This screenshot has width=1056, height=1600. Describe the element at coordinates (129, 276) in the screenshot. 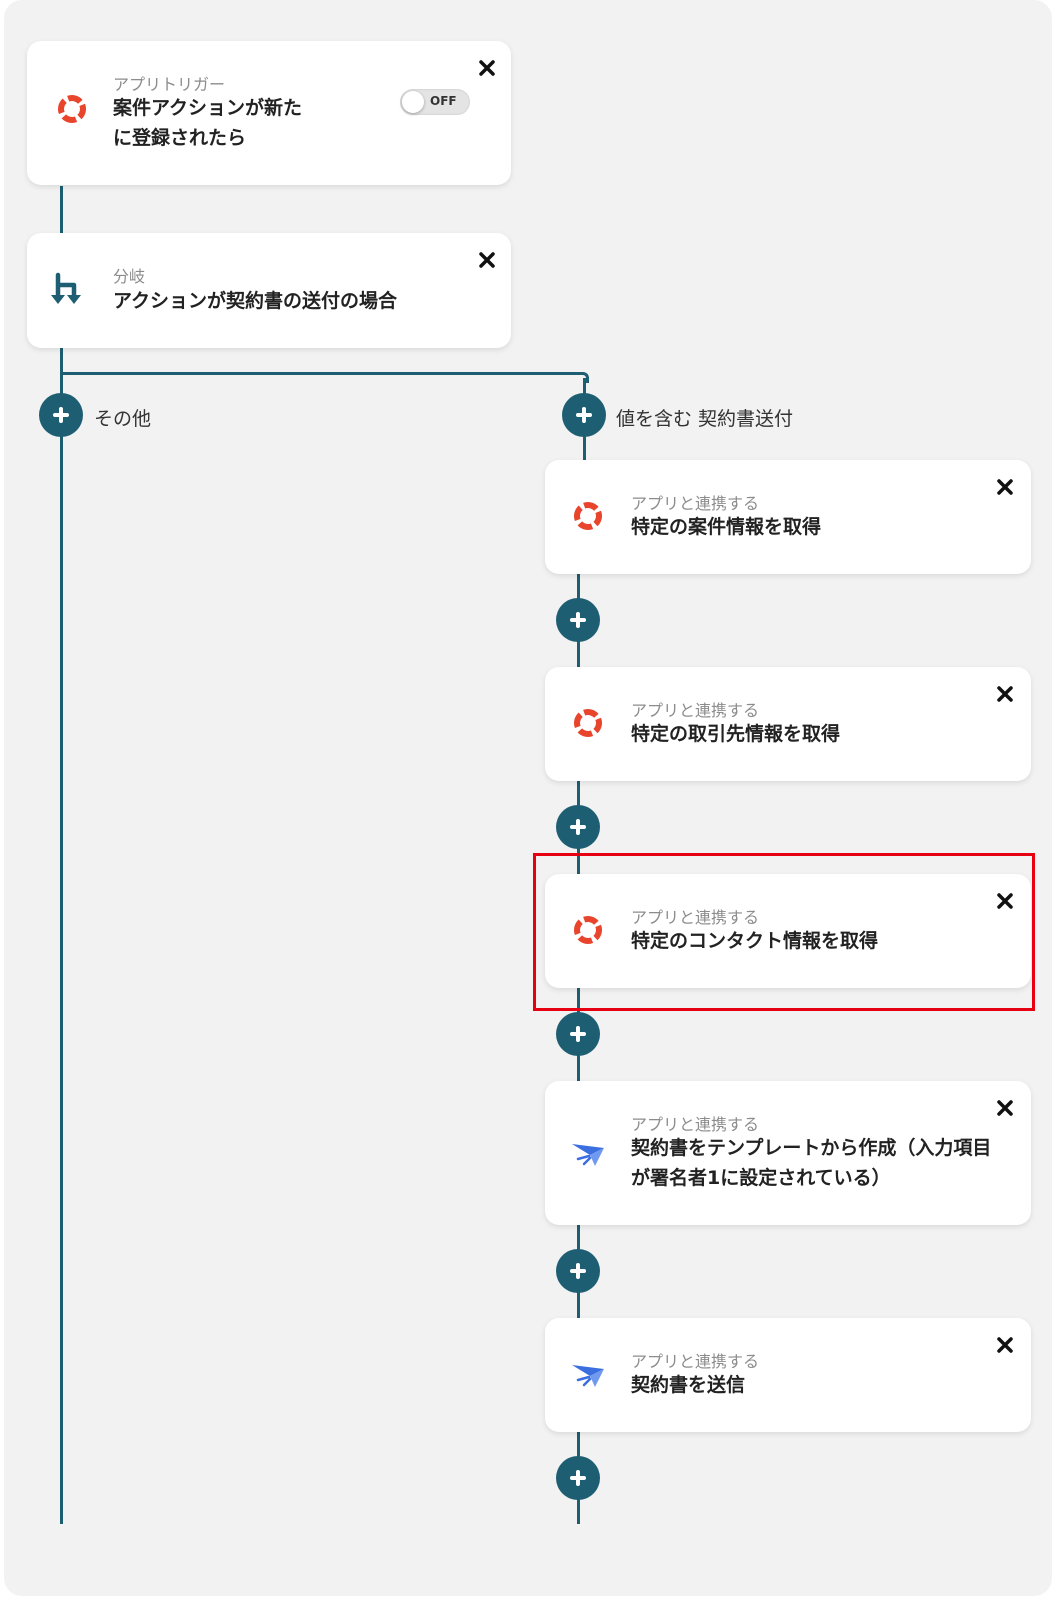

I see `branch-sub-label: 分岐` at that location.